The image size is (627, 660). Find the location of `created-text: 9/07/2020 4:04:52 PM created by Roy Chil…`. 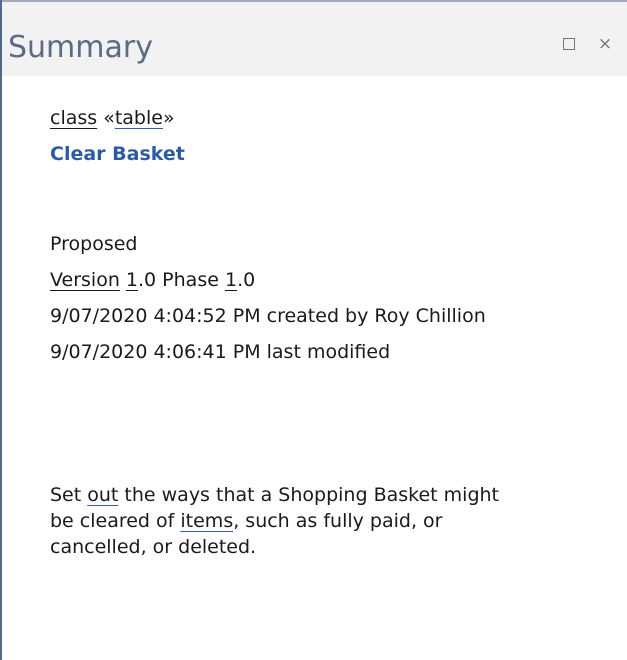

created-text: 9/07/2020 4:04:52 PM created by Roy Chil… is located at coordinates (268, 316).